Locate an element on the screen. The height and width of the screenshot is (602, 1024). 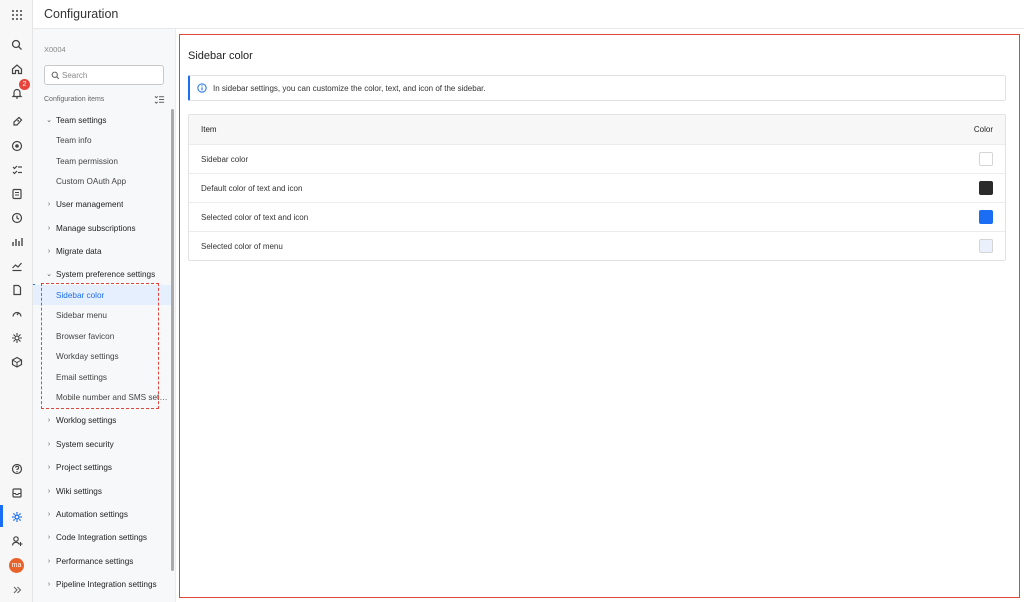
inbox-icon is located at coordinates (16, 492).